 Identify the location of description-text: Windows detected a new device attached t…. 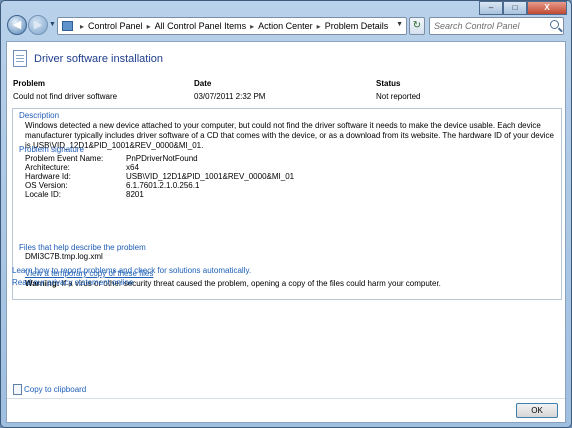
(289, 135).